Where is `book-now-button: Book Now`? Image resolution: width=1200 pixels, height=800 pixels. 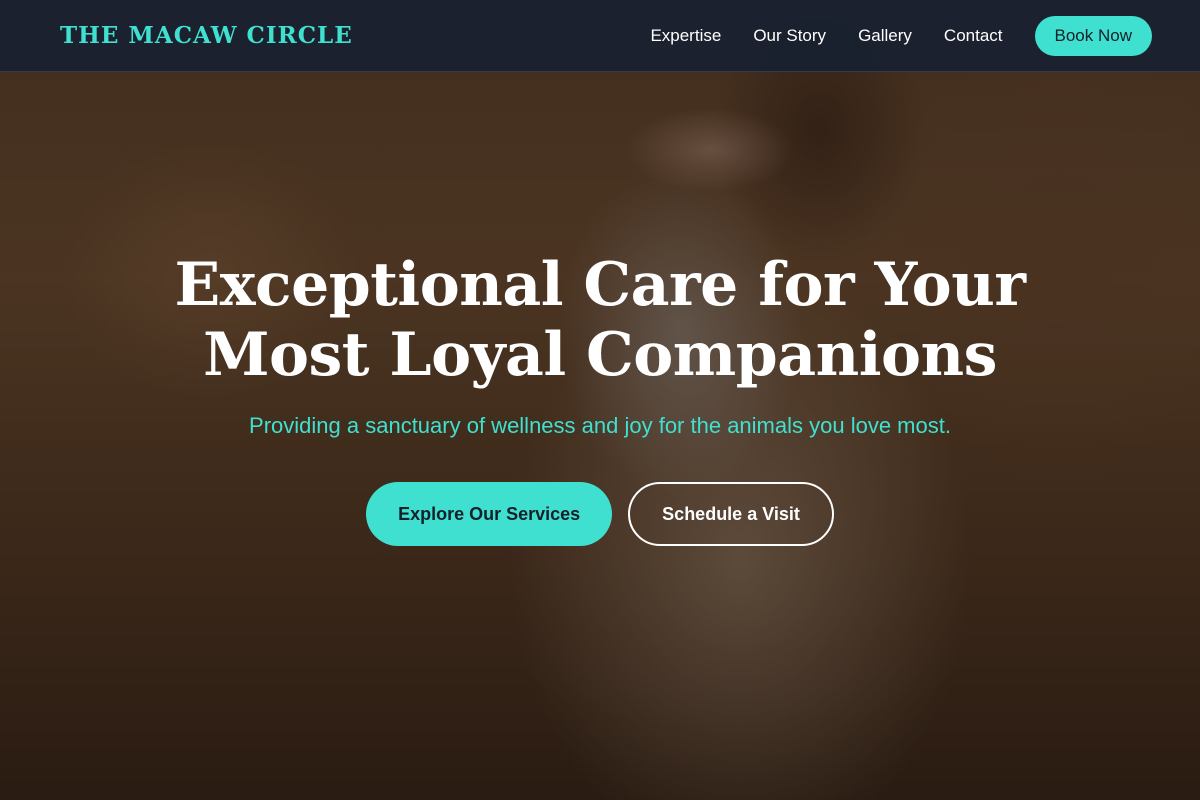 book-now-button: Book Now is located at coordinates (1093, 35).